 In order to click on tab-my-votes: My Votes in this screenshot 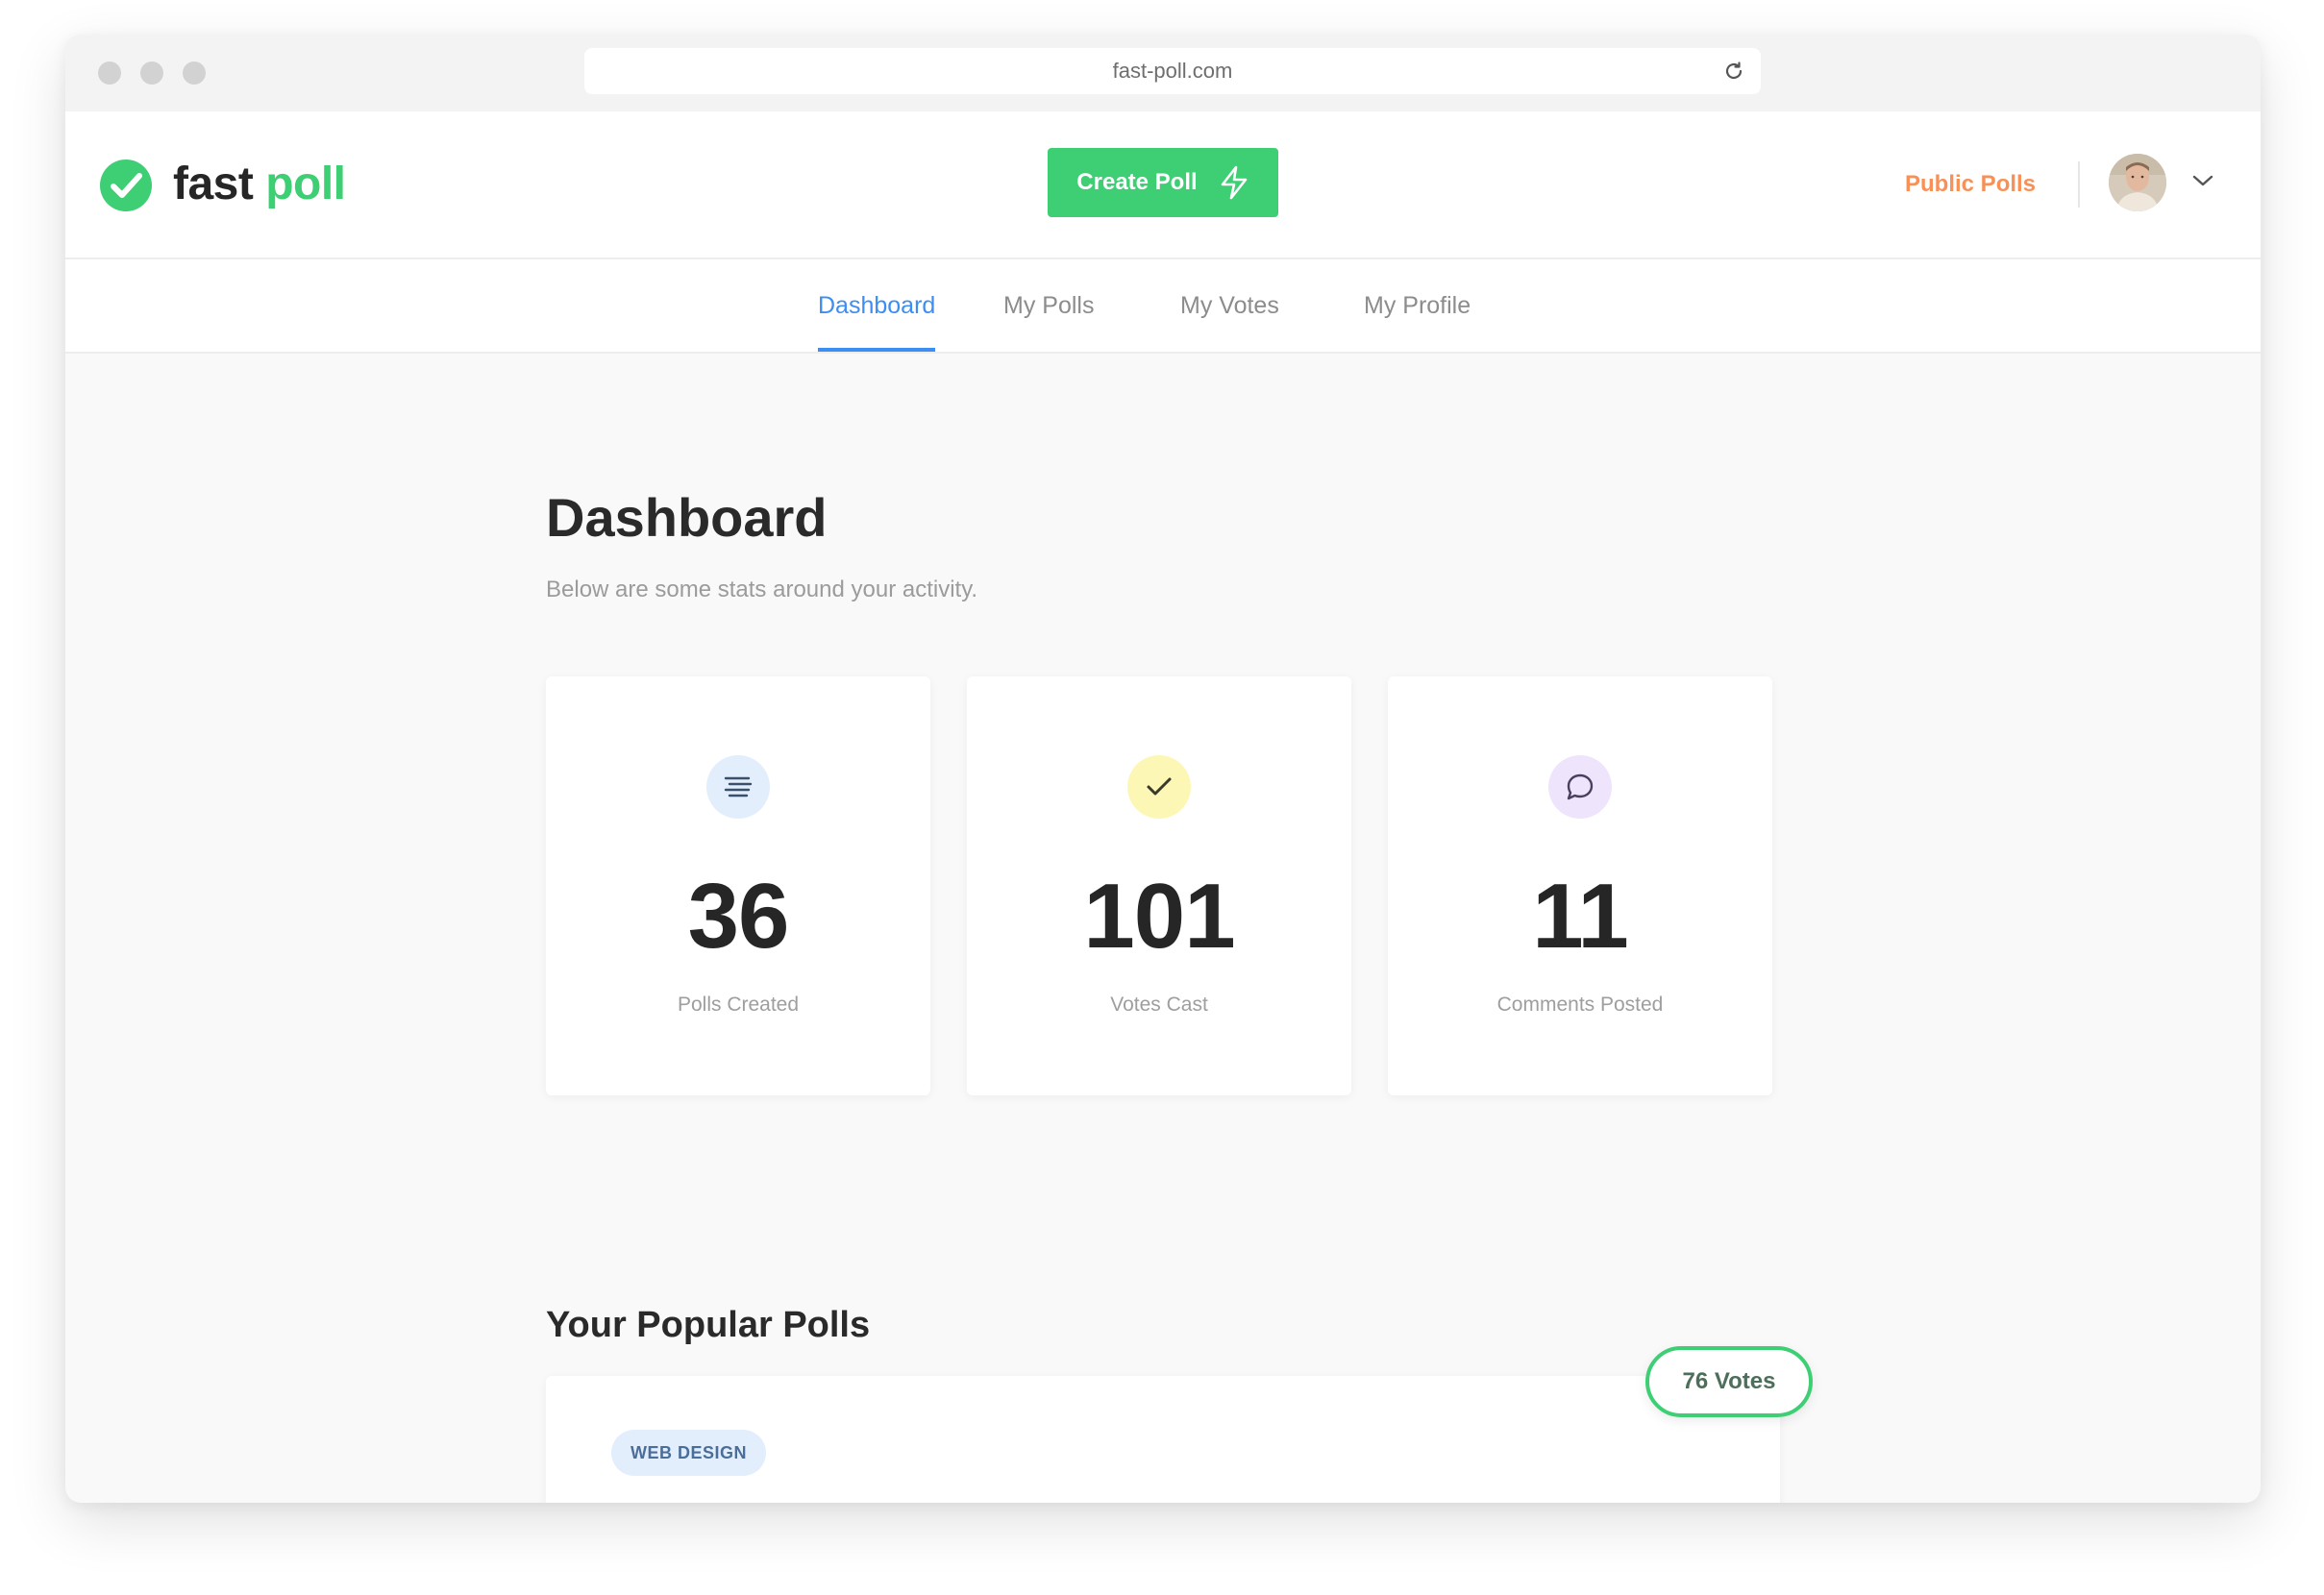, I will do `click(1229, 305)`.